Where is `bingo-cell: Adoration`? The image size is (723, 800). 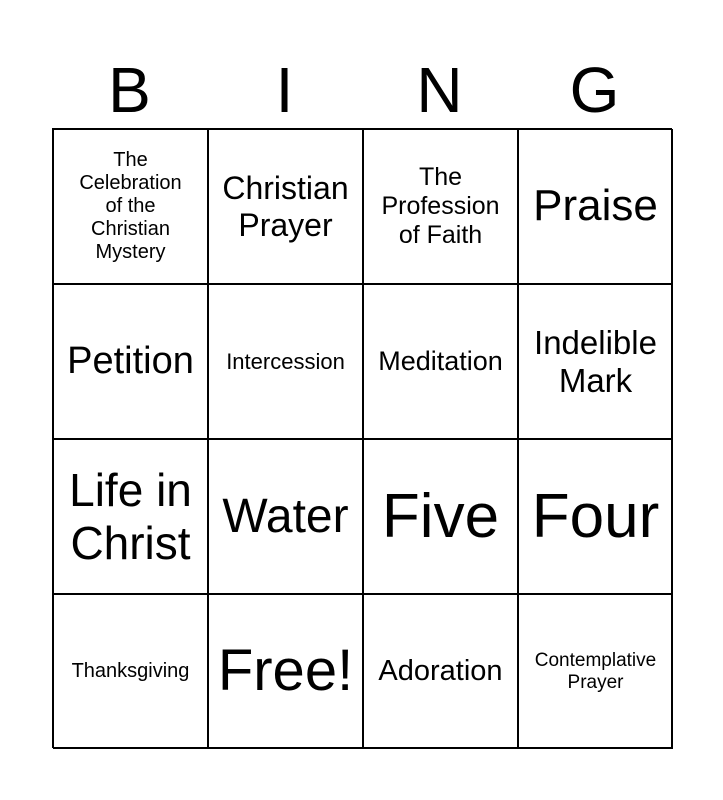 bingo-cell: Adoration is located at coordinates (440, 671).